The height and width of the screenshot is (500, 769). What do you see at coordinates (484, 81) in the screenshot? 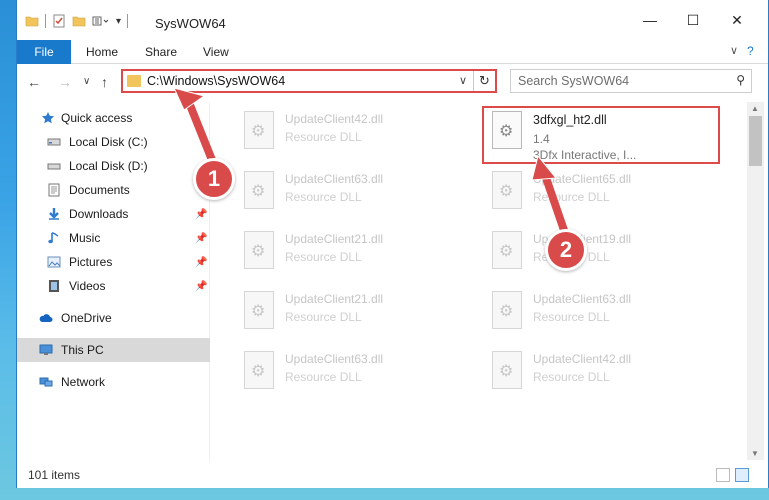
I see `refresh-button: ↻` at bounding box center [484, 81].